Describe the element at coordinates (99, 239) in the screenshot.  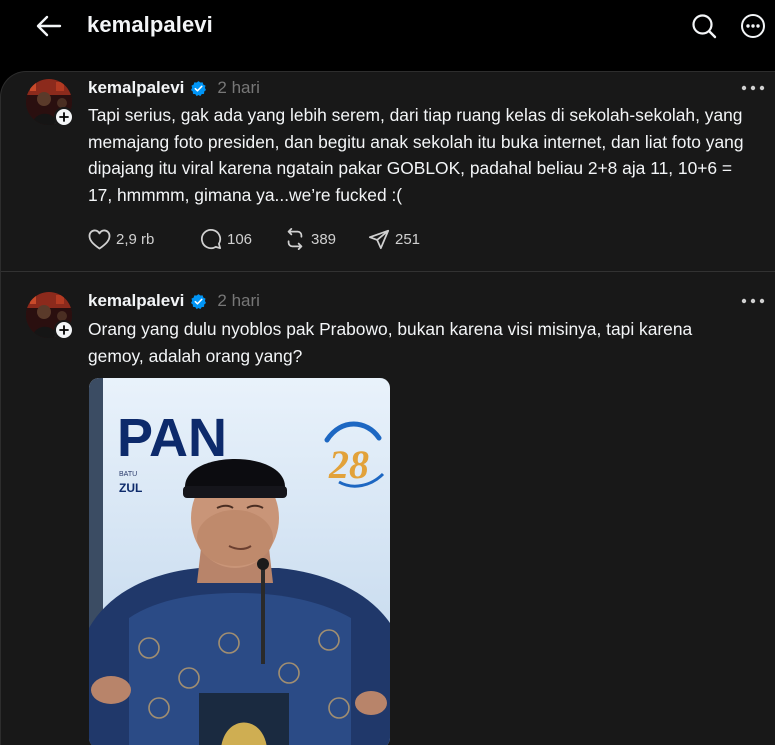
I see `heart-icon` at that location.